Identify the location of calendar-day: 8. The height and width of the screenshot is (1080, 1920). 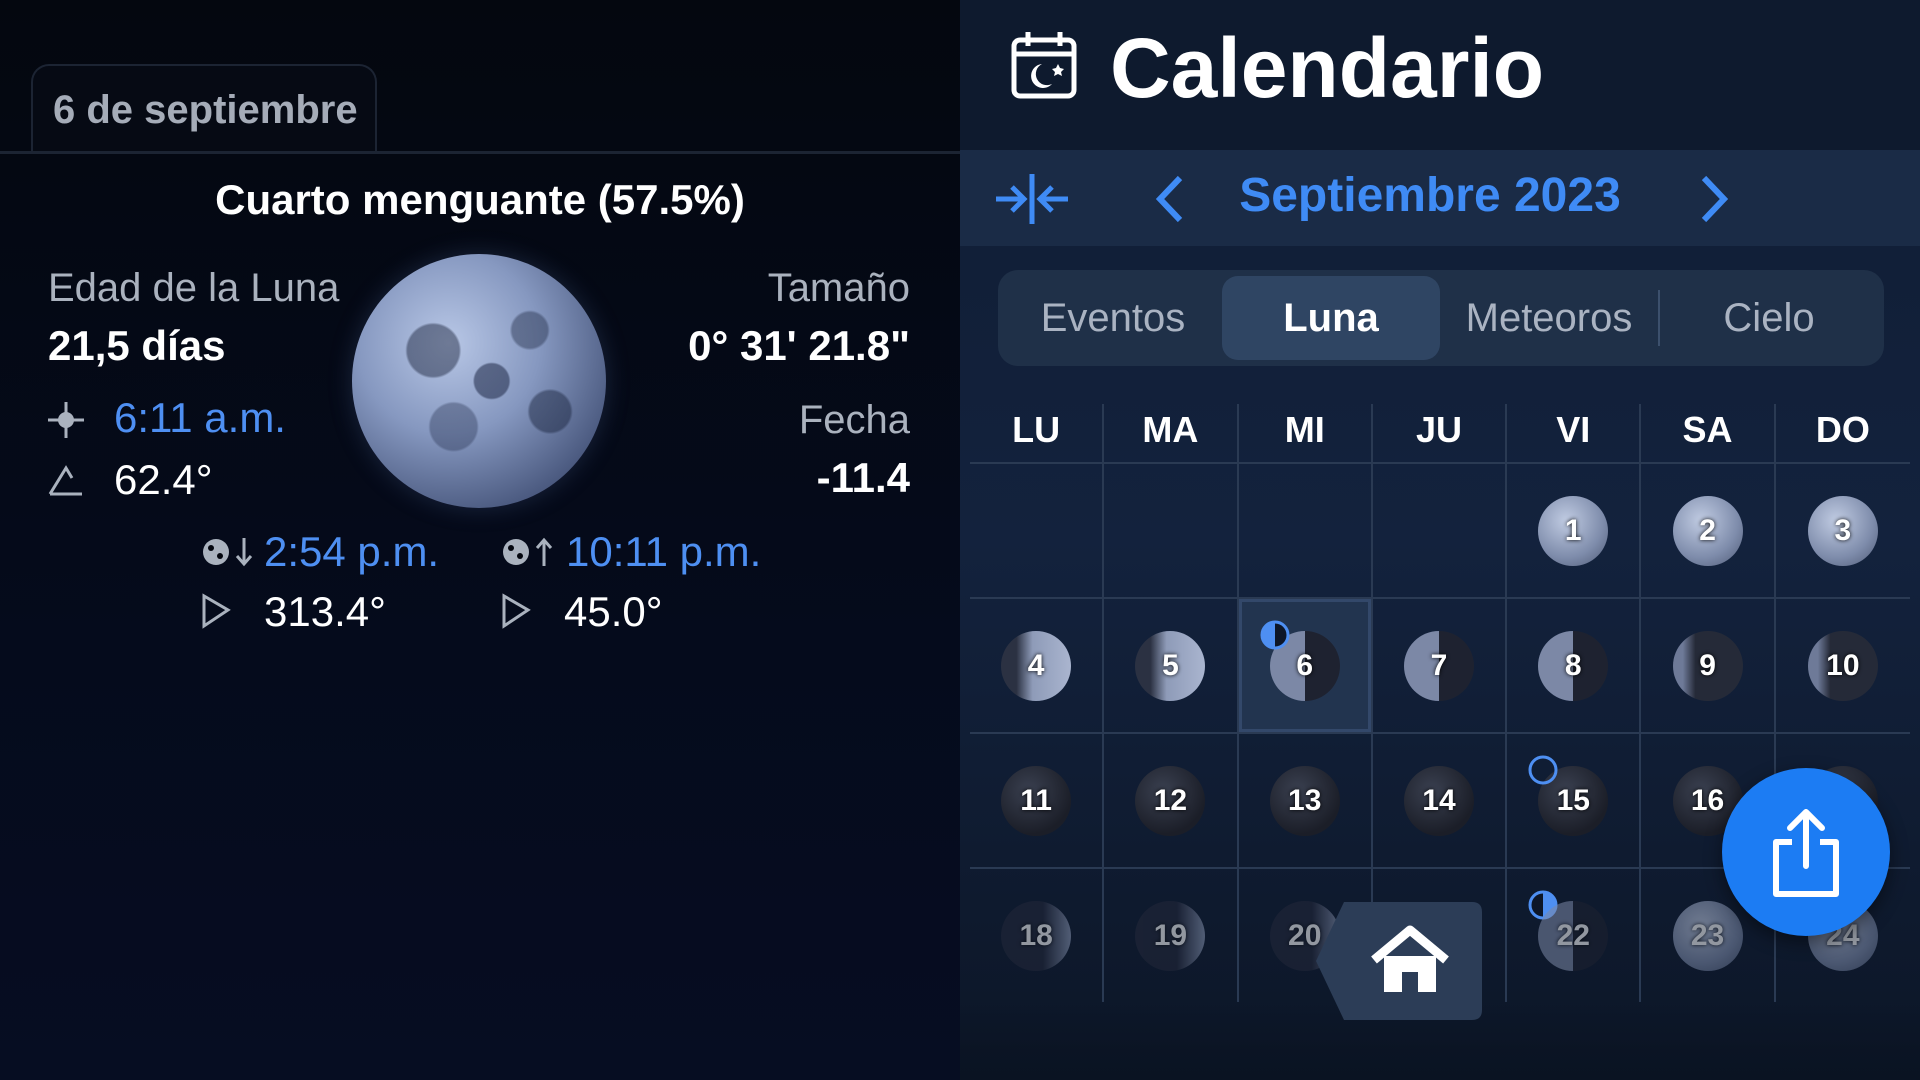
(1574, 665).